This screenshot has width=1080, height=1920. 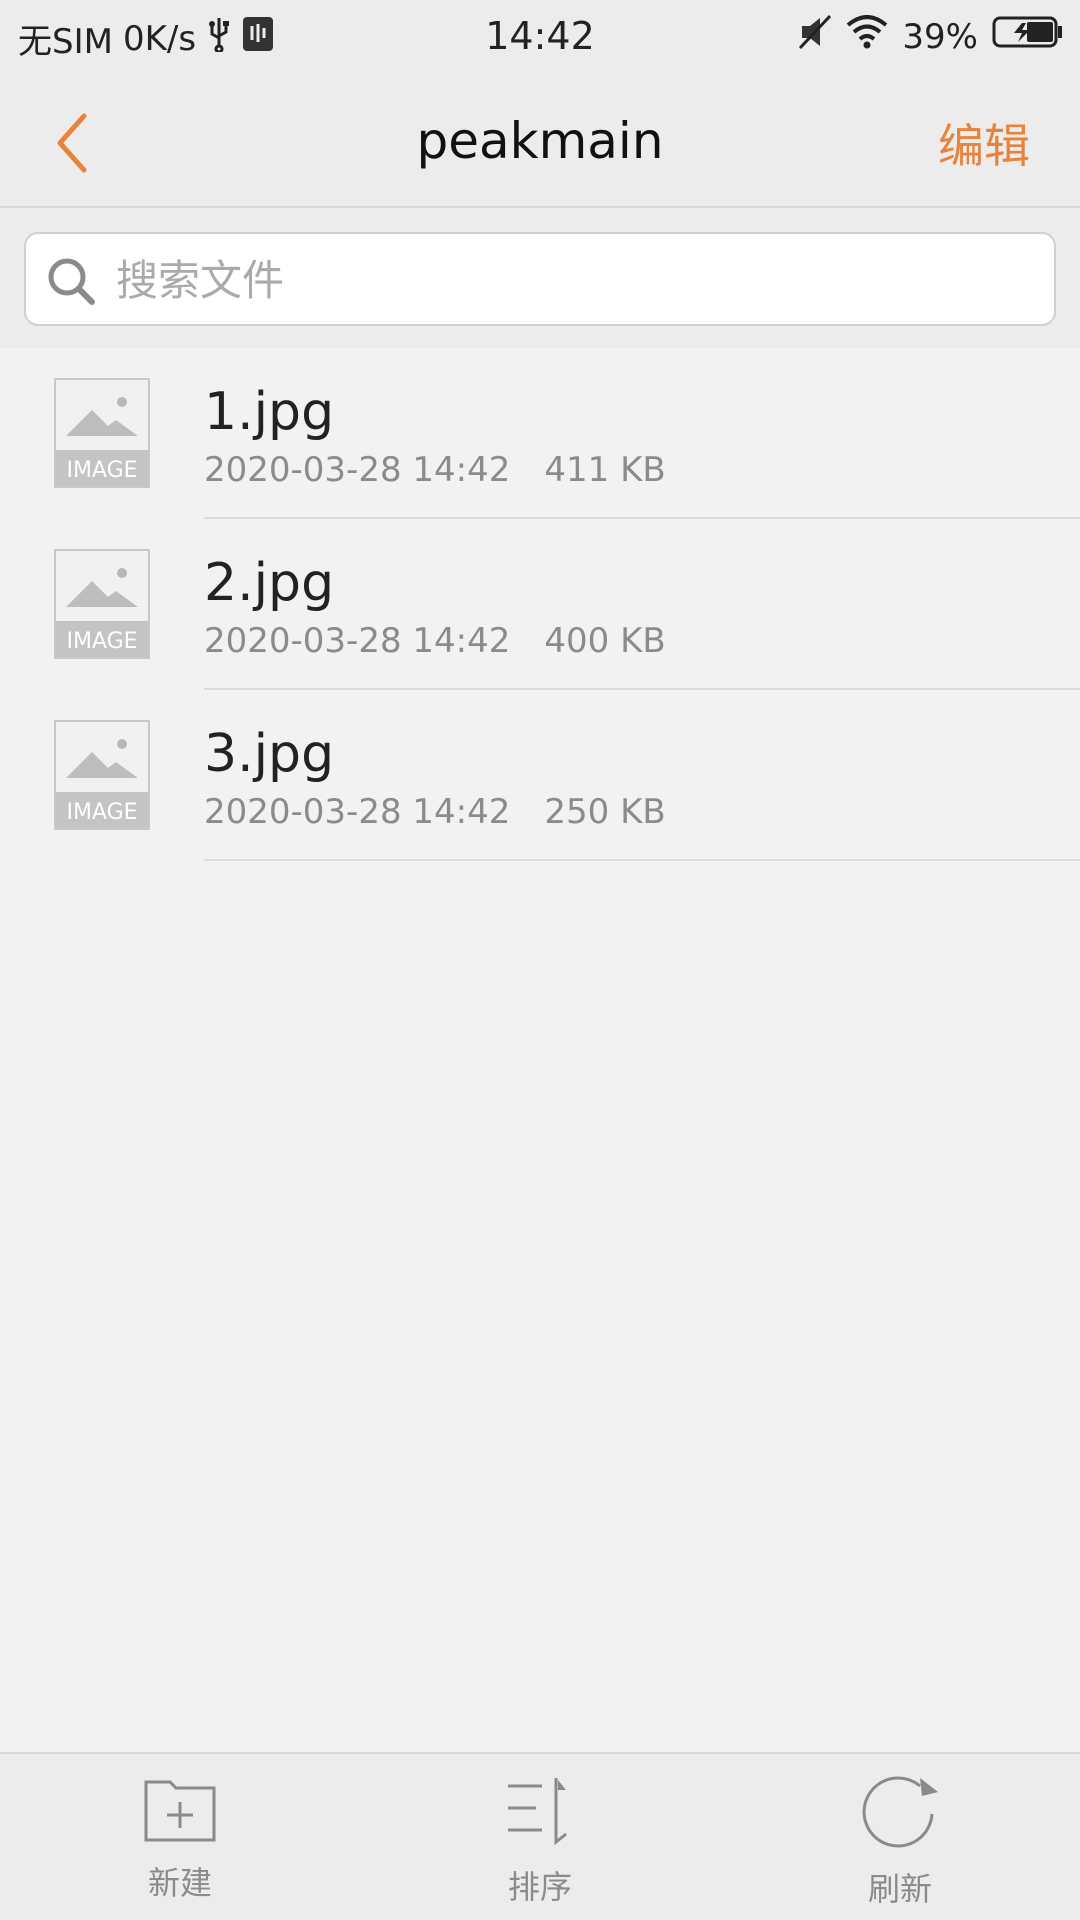 What do you see at coordinates (180, 1809) in the screenshot?
I see `new-folder-icon` at bounding box center [180, 1809].